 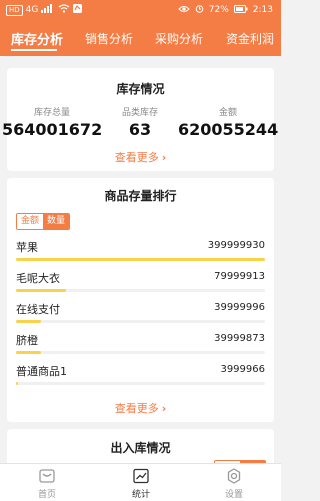 I want to click on rank-item-value: 39999996, so click(x=239, y=307).